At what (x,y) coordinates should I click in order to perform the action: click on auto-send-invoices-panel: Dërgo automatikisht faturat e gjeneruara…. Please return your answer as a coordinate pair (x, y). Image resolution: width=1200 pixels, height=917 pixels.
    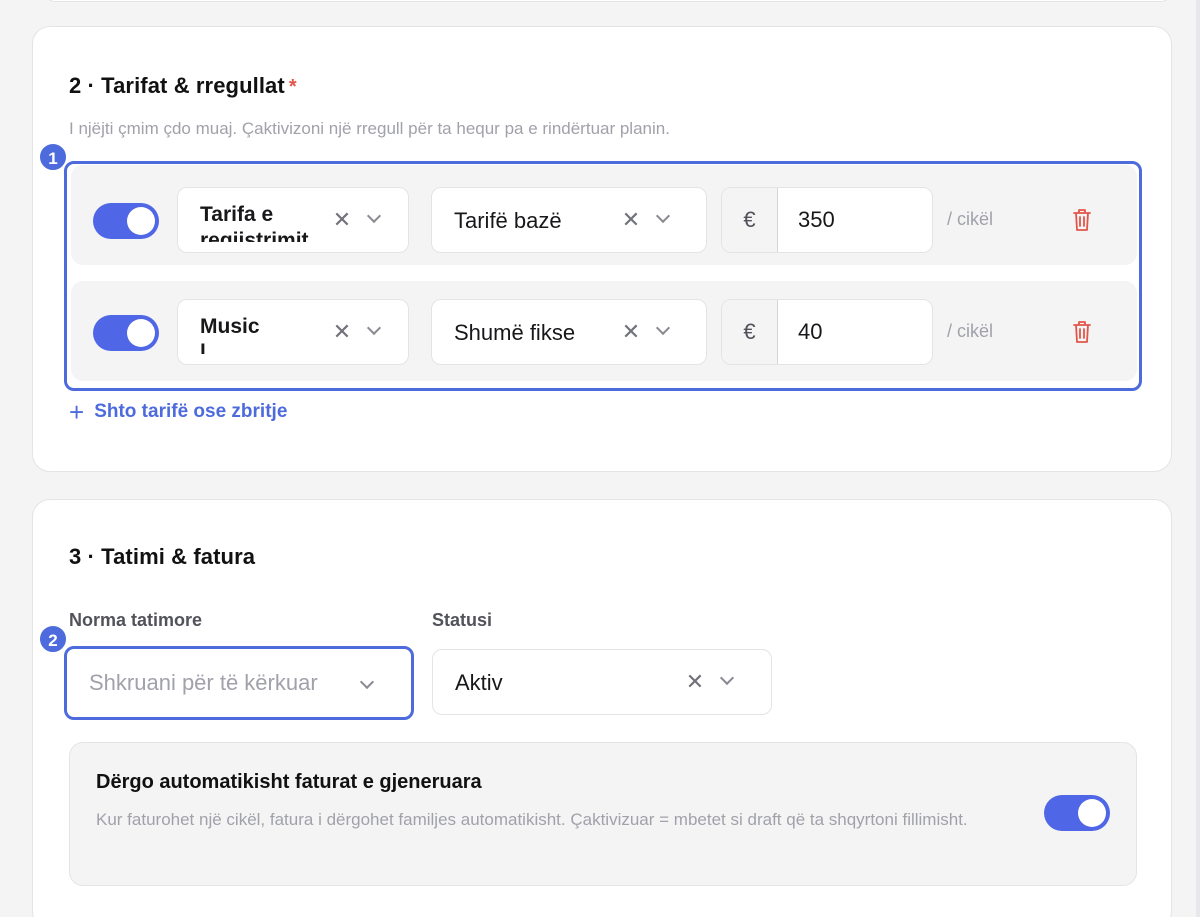
    Looking at the image, I should click on (603, 814).